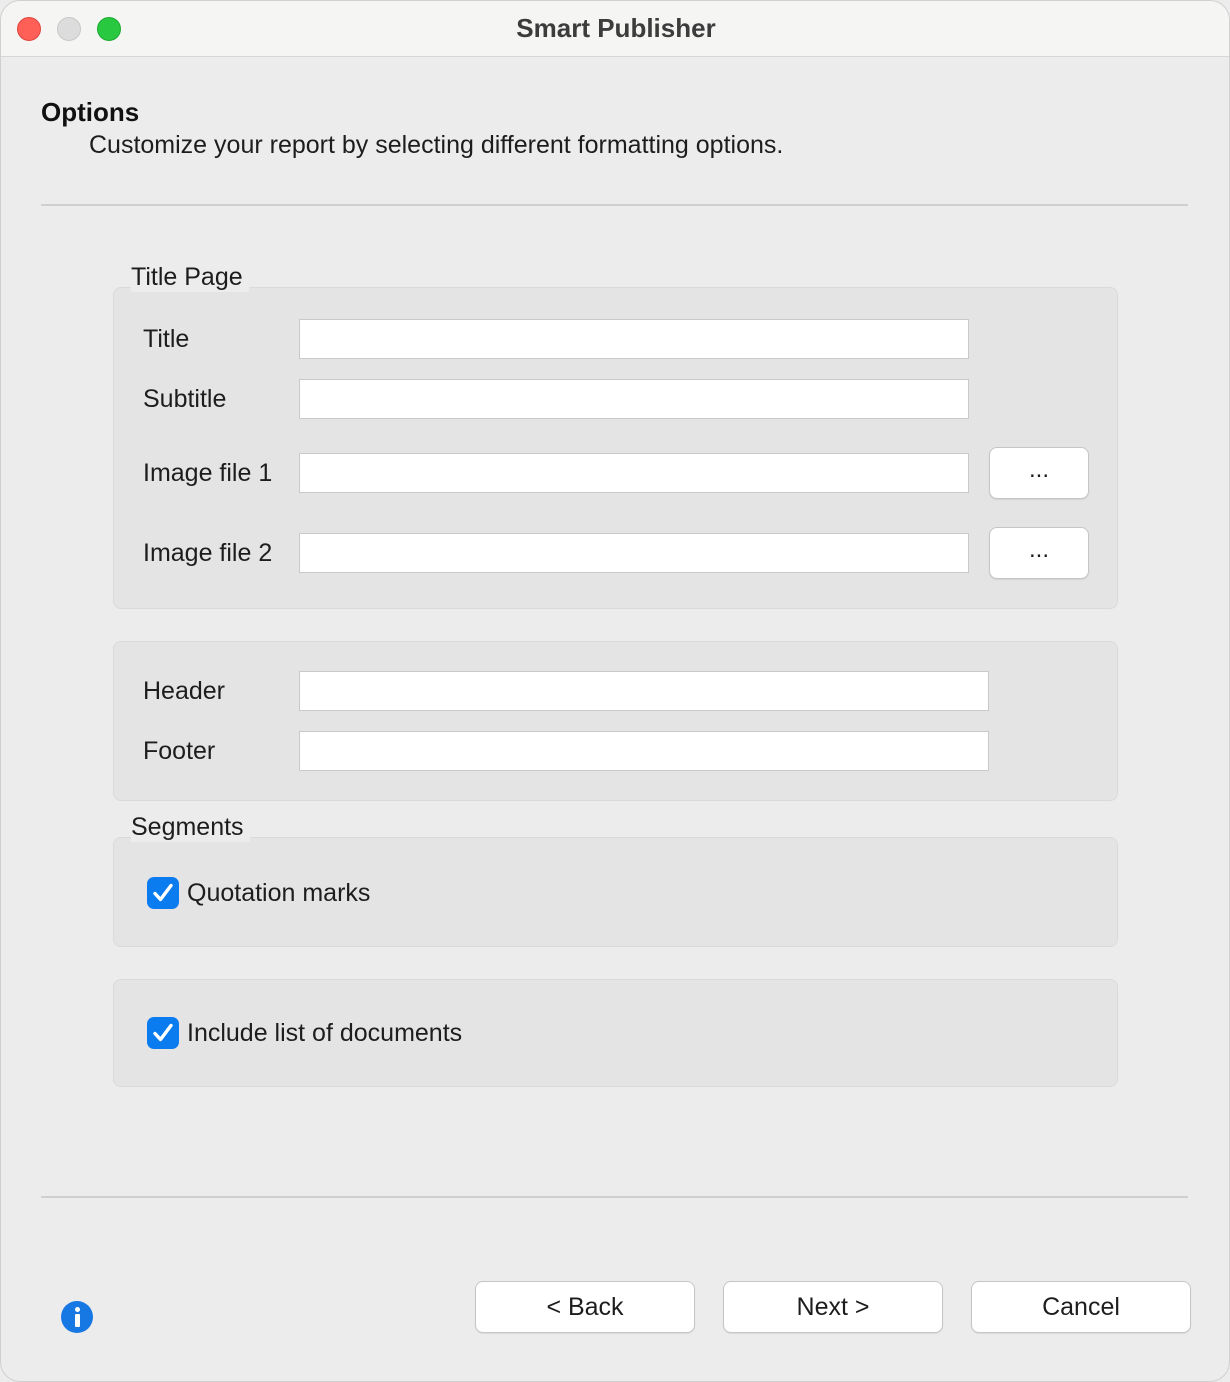 This screenshot has height=1382, width=1230. What do you see at coordinates (644, 751) in the screenshot?
I see `footer-input` at bounding box center [644, 751].